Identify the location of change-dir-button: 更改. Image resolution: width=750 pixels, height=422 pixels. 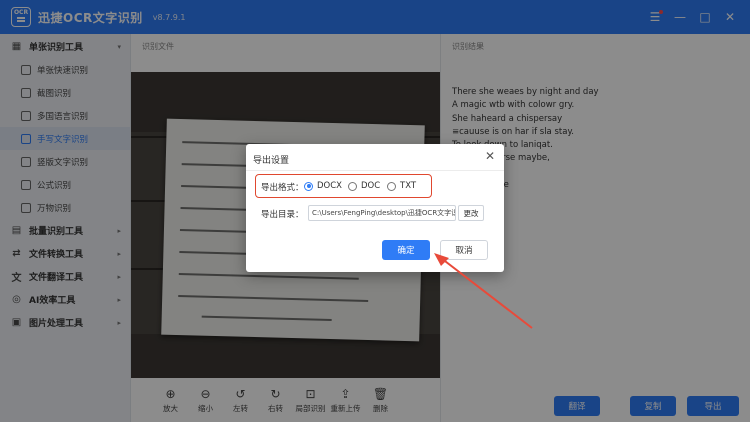
(471, 213).